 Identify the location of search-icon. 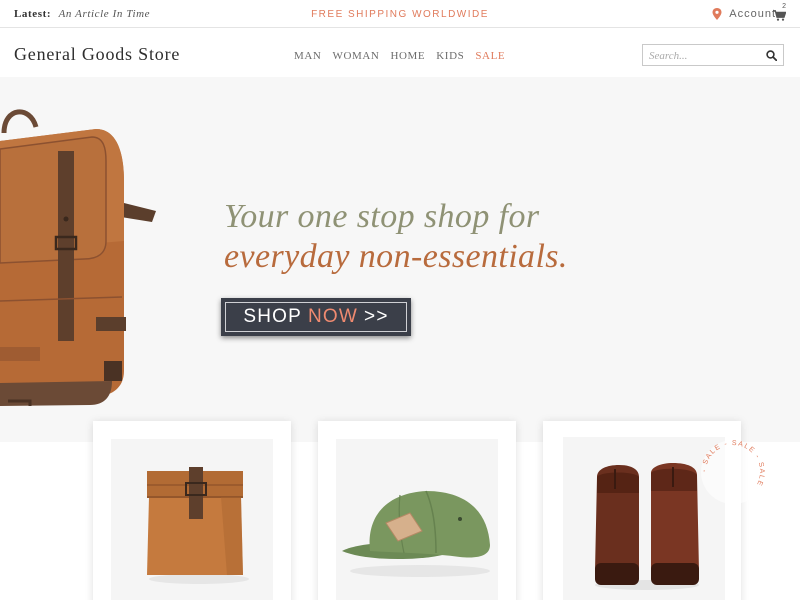
(771, 55).